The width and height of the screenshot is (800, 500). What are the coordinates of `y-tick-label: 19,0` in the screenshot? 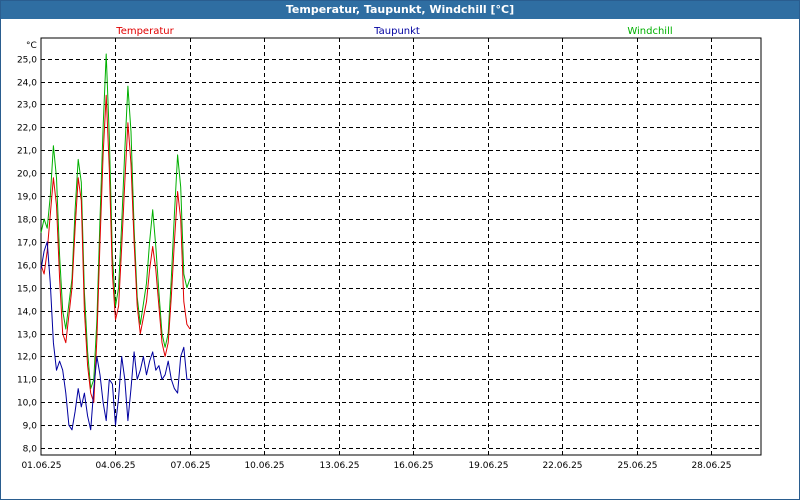 It's located at (27, 198).